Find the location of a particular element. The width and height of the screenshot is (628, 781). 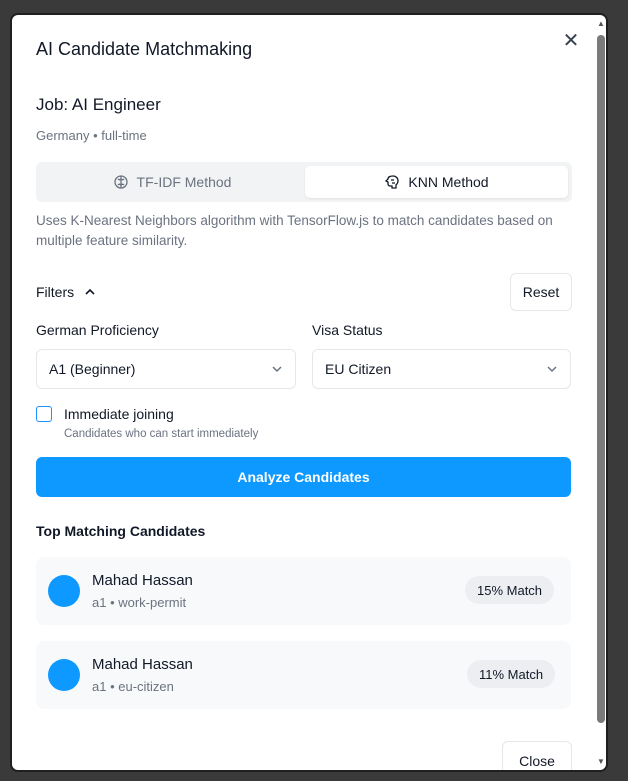

match-badge: 15% Match is located at coordinates (510, 590).